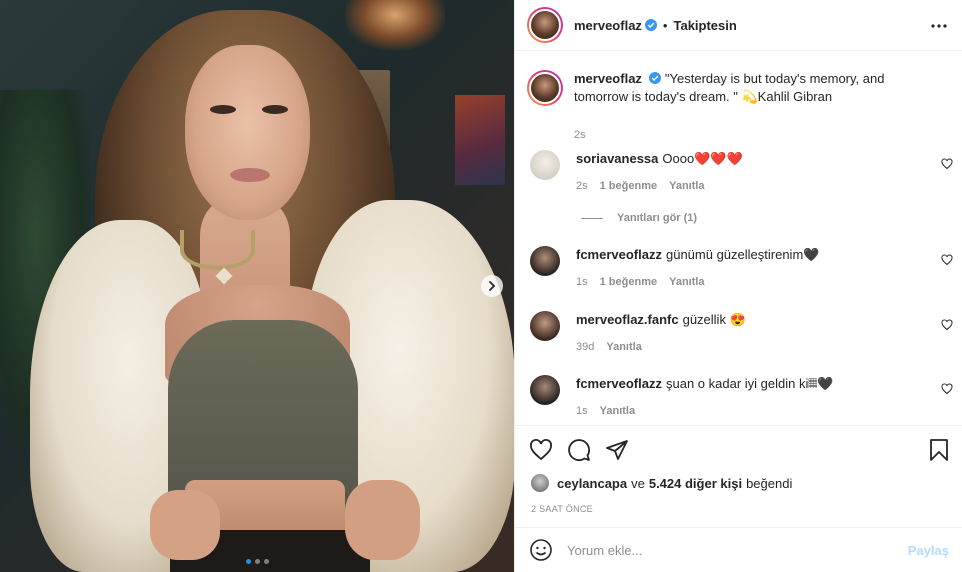 This screenshot has height=572, width=962. What do you see at coordinates (608, 78) in the screenshot?
I see `caption-username: merveoflaz` at bounding box center [608, 78].